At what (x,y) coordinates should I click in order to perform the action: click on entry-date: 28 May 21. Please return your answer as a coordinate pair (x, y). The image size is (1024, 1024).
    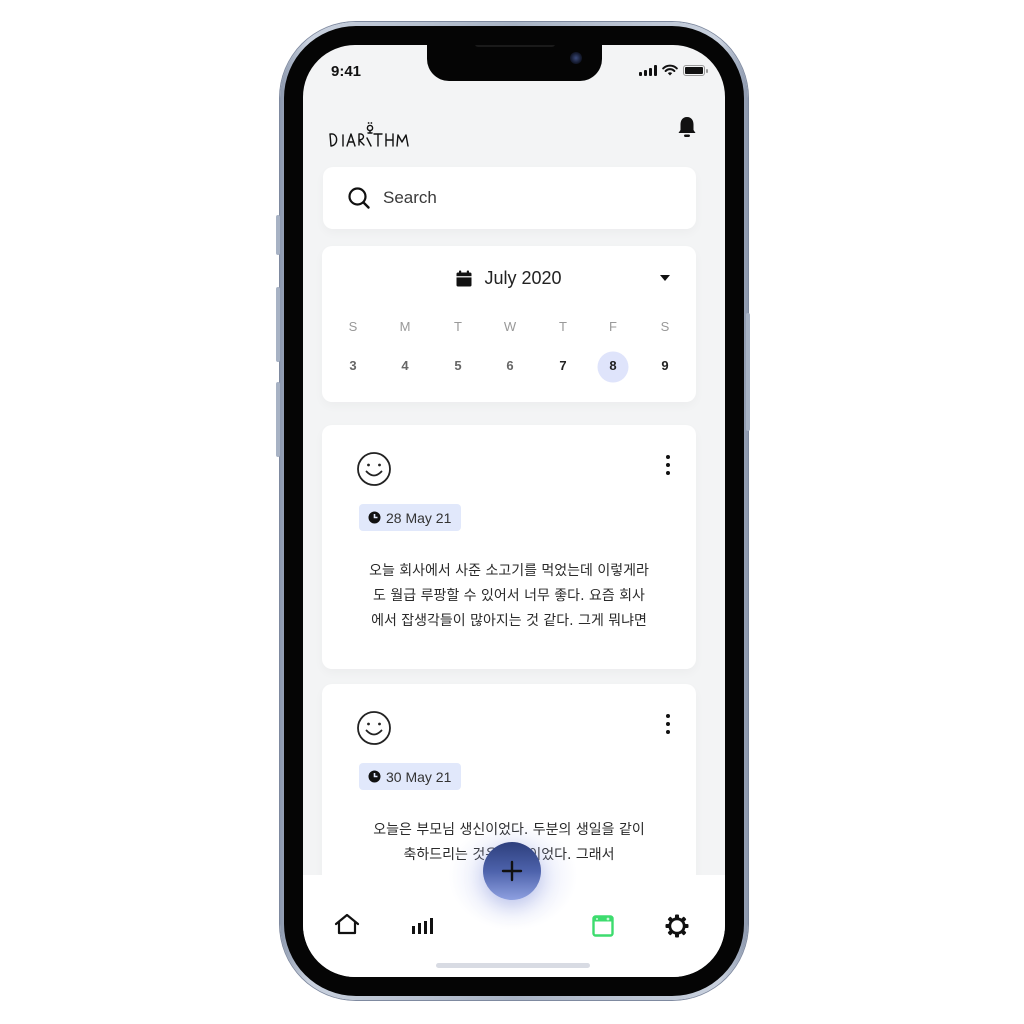
    Looking at the image, I should click on (419, 517).